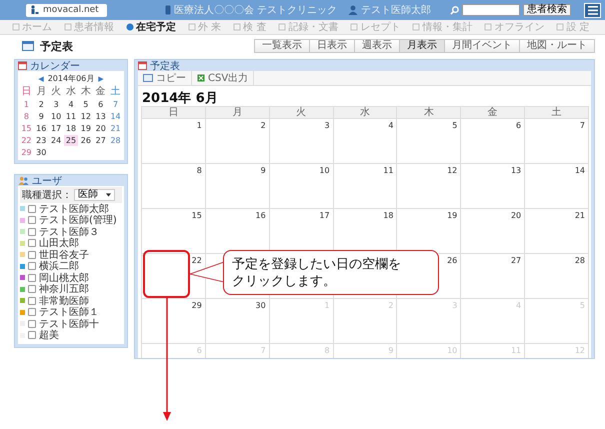 The width and height of the screenshot is (605, 429). I want to click on view-tab: 地図・ルート, so click(557, 46).